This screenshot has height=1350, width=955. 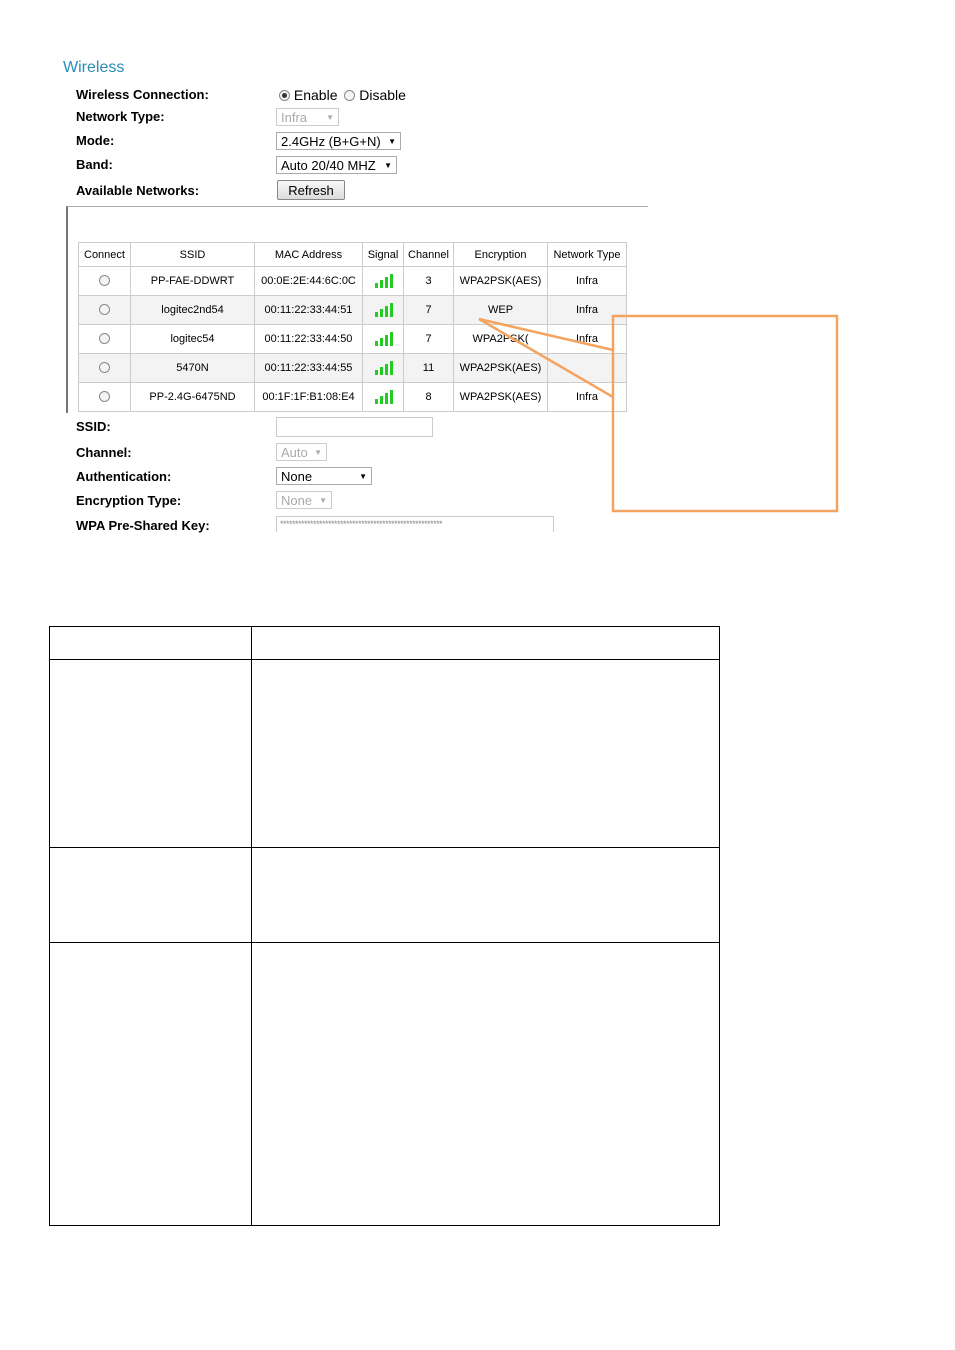 I want to click on table-column-divider, so click(x=251, y=926).